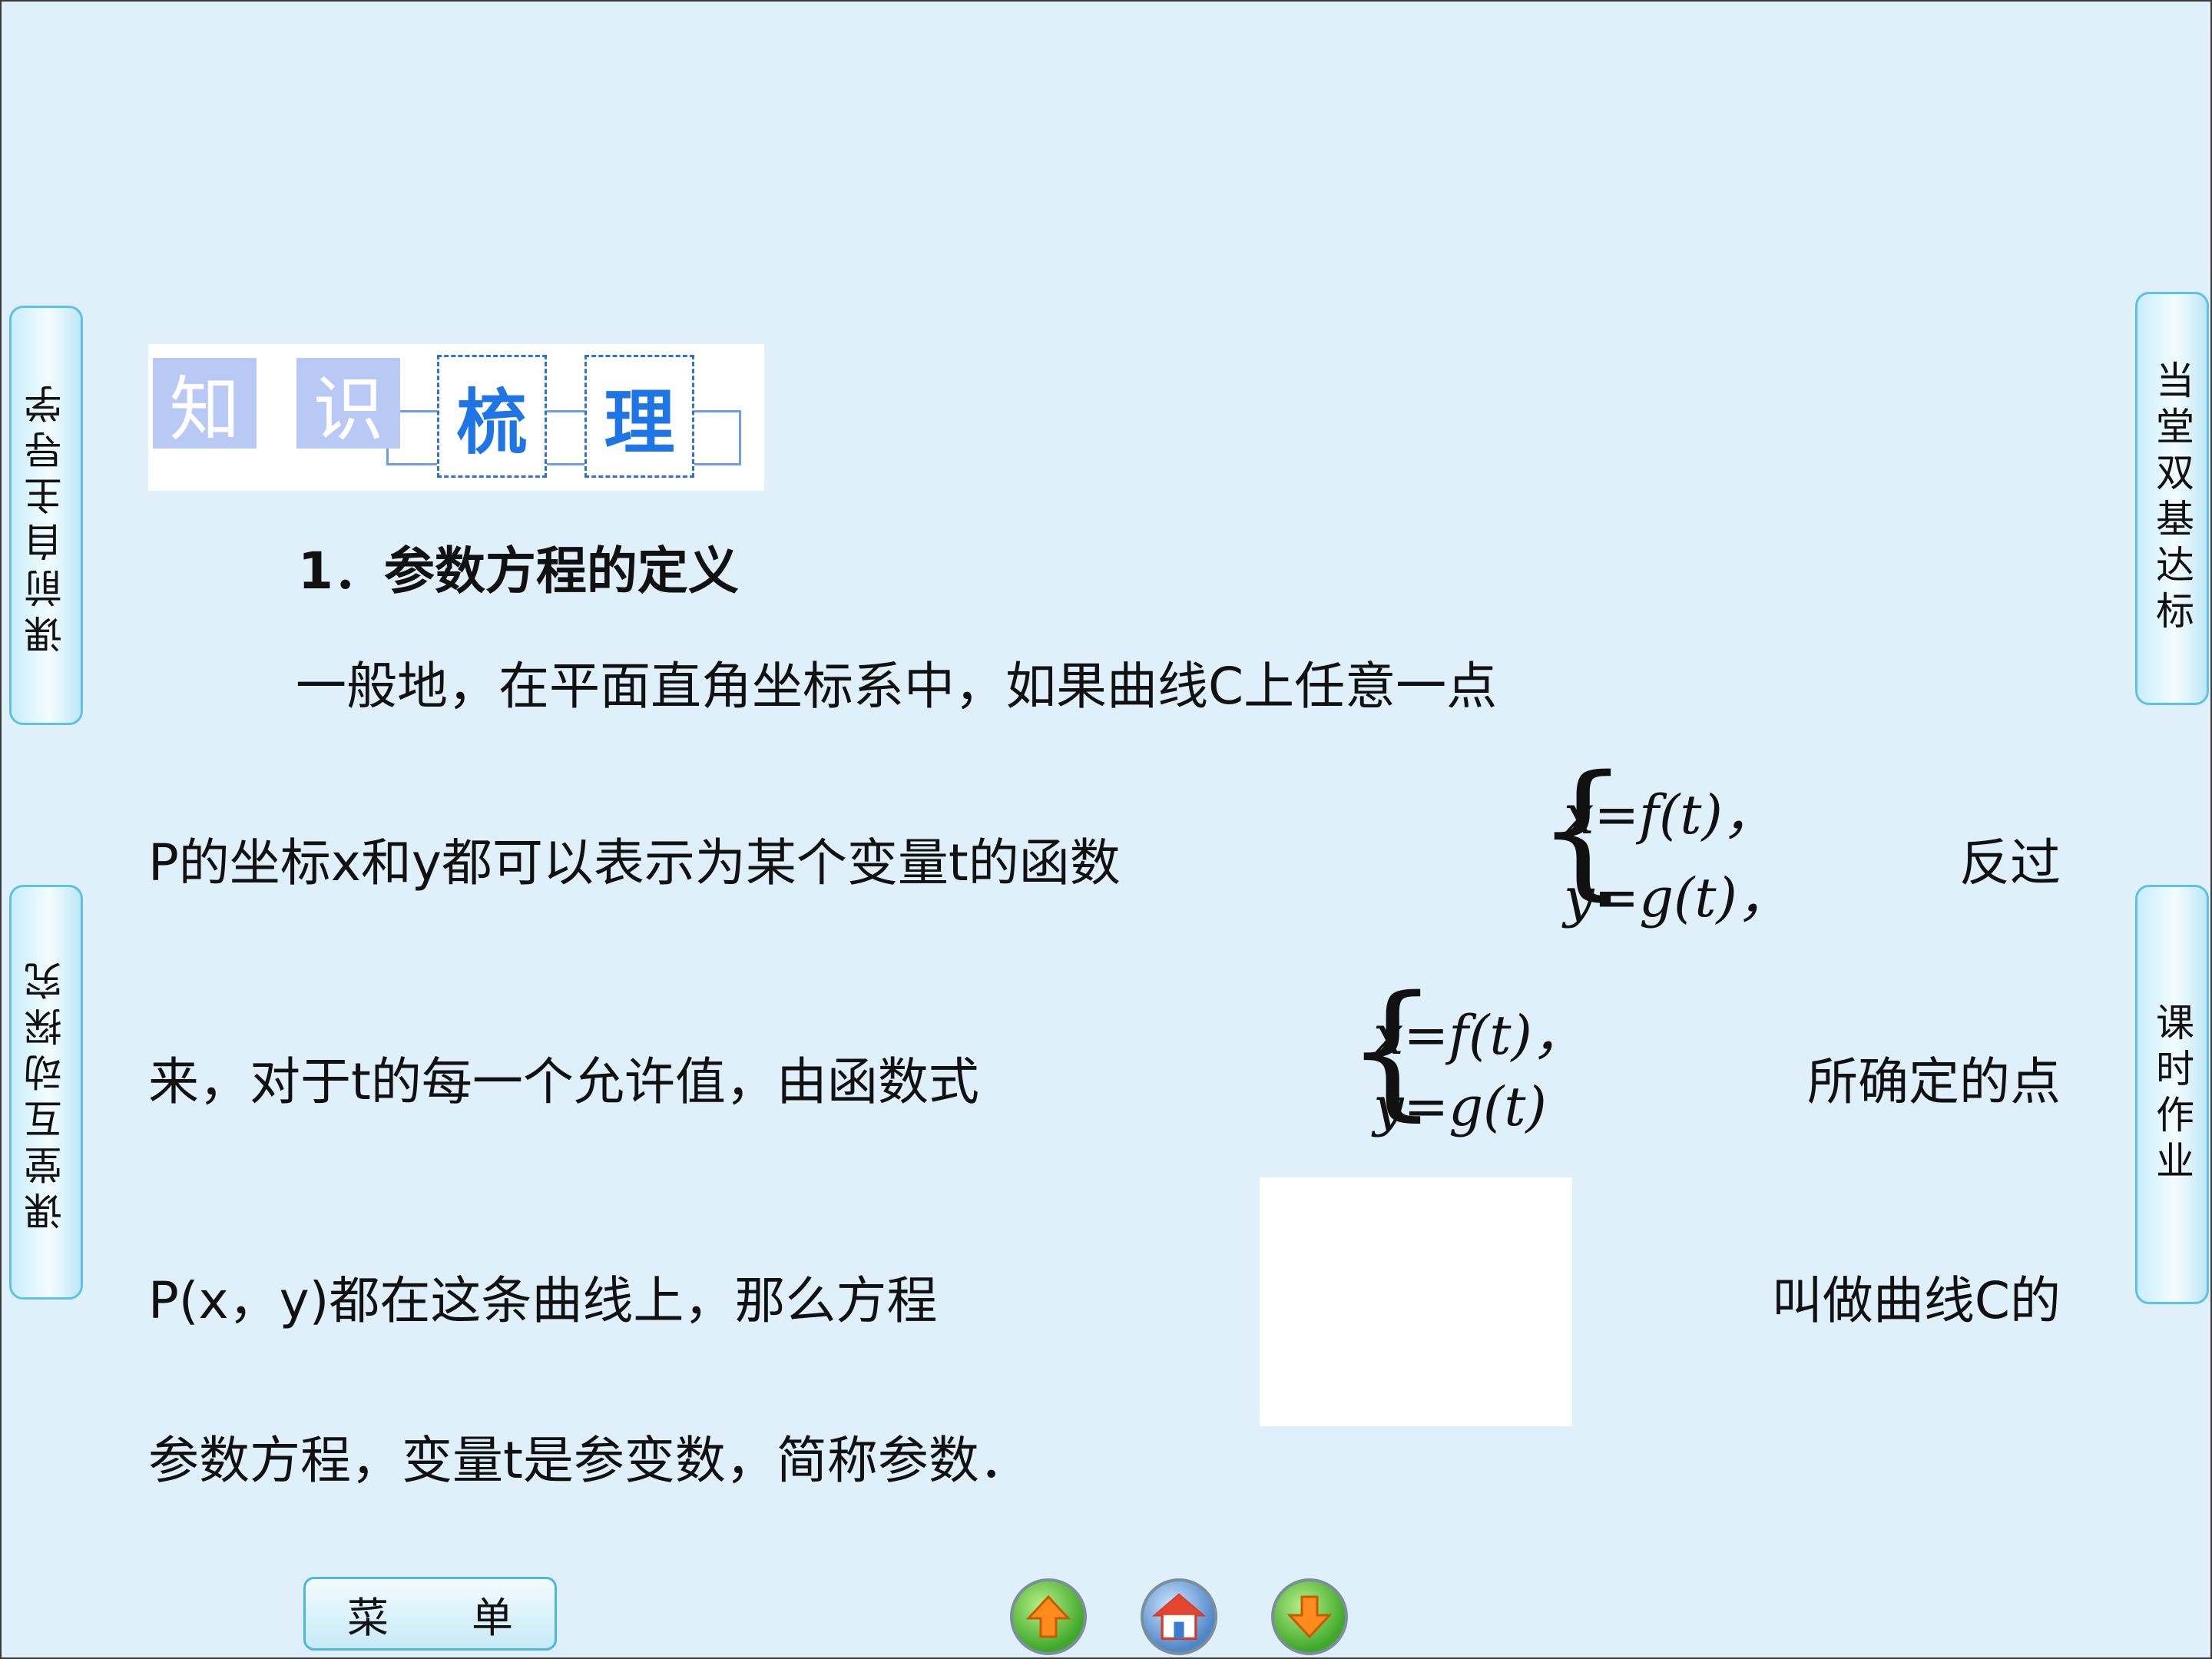 The width and height of the screenshot is (2212, 1659). Describe the element at coordinates (1479, 1036) in the screenshot. I see `system-2-eq-x: x=f(t)，` at that location.